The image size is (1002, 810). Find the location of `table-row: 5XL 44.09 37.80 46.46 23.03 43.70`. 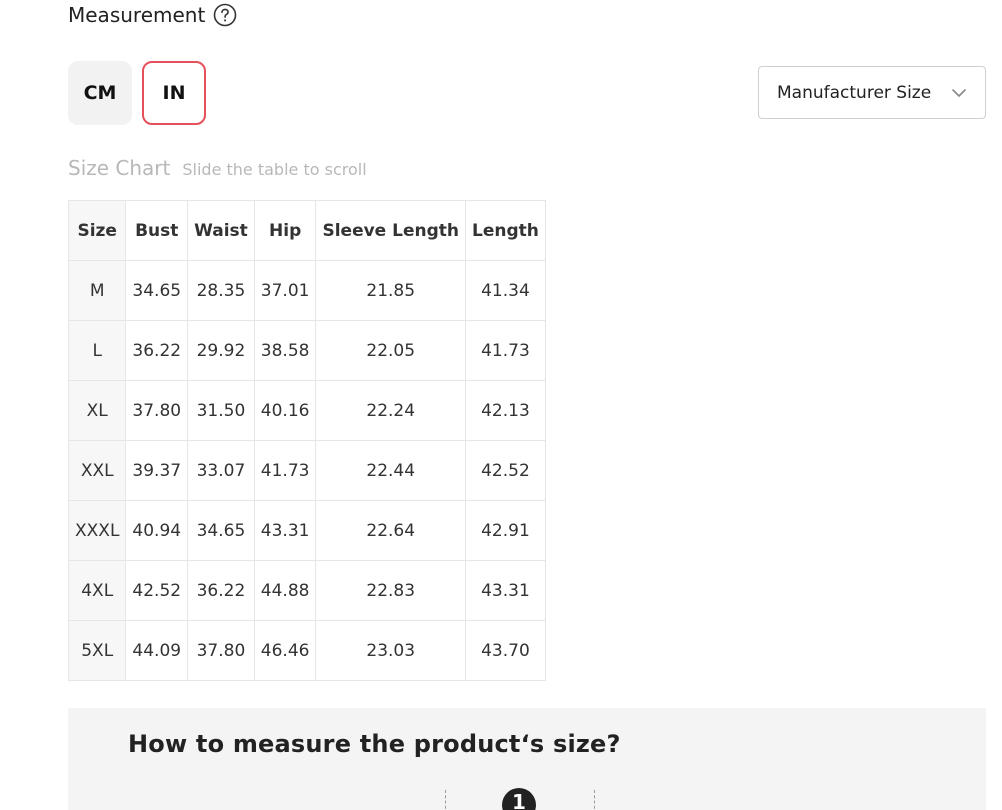

table-row: 5XL 44.09 37.80 46.46 23.03 43.70 is located at coordinates (306, 650).